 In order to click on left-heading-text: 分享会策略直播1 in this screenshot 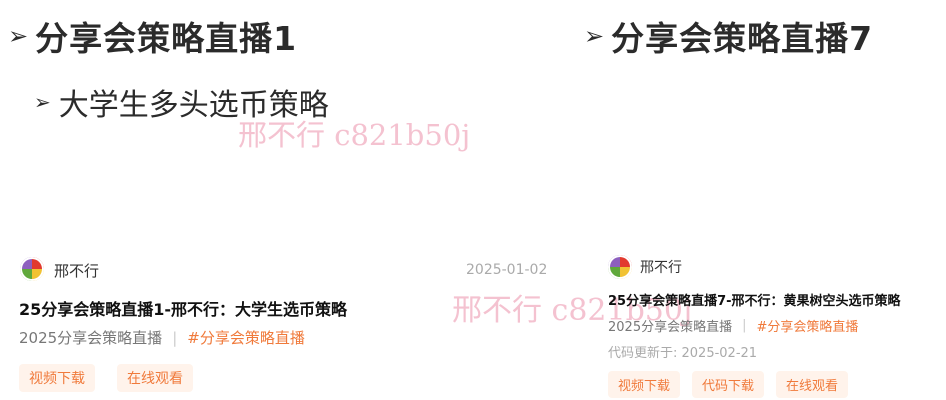, I will do `click(166, 38)`.